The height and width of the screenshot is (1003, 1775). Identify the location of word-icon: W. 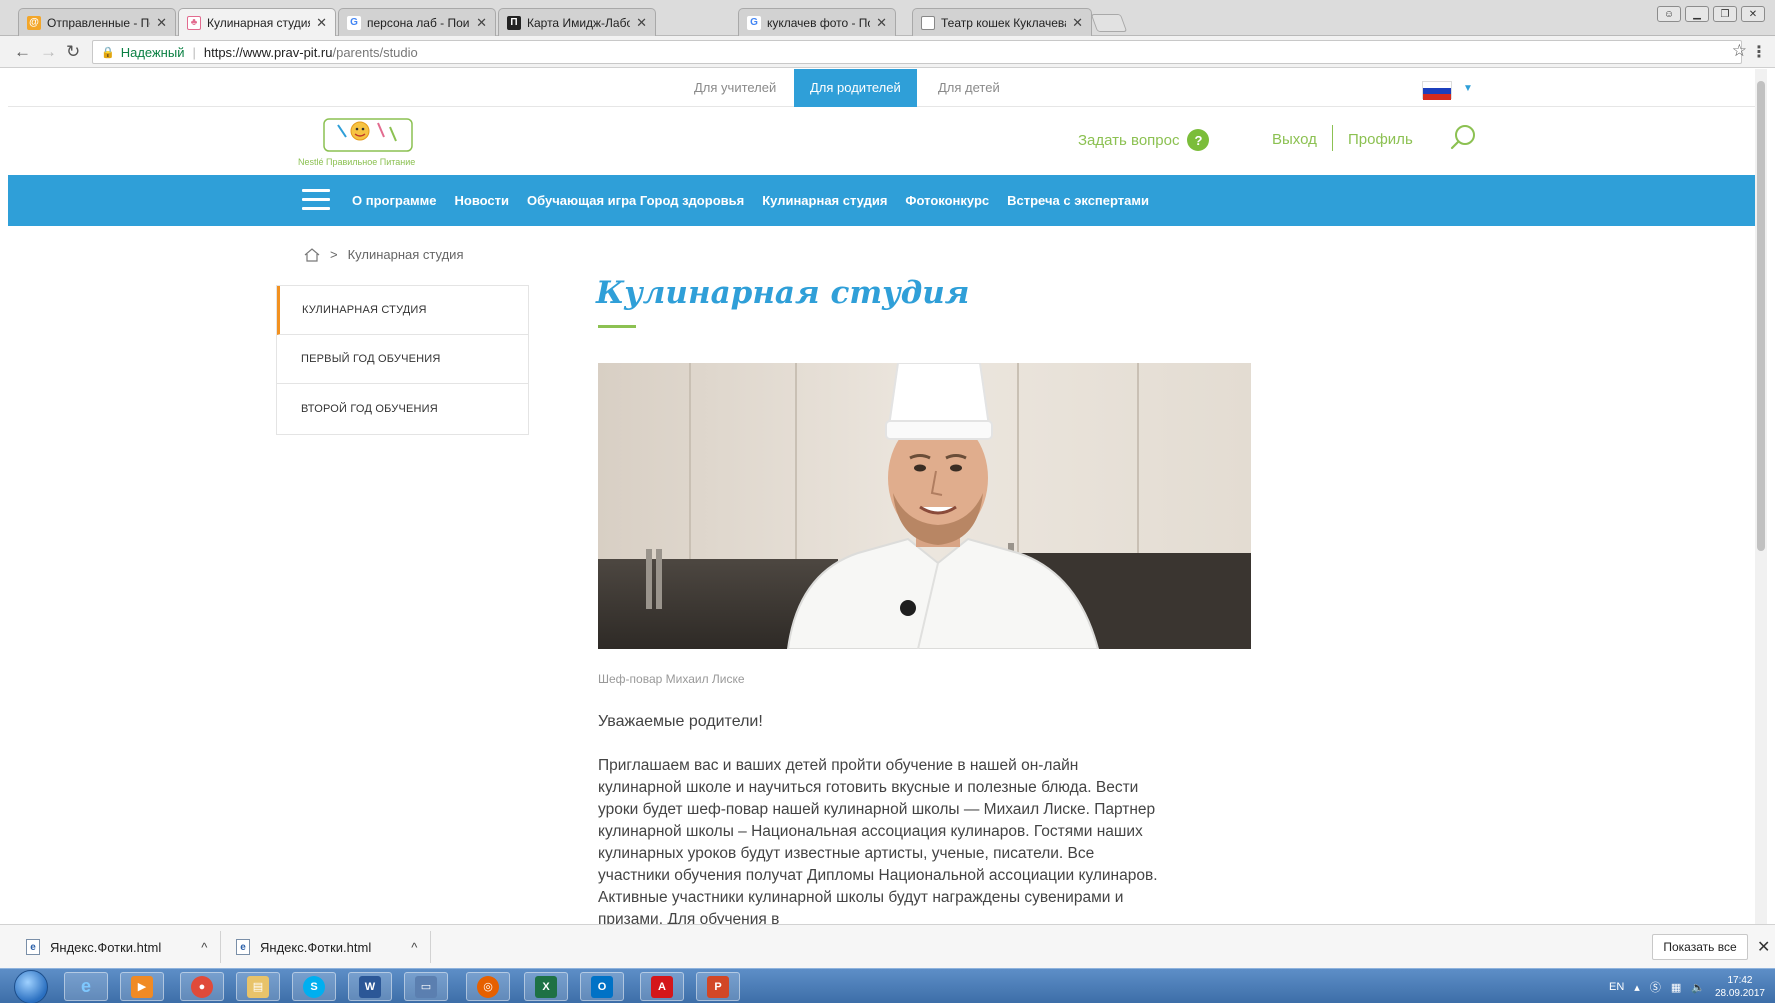
(370, 986).